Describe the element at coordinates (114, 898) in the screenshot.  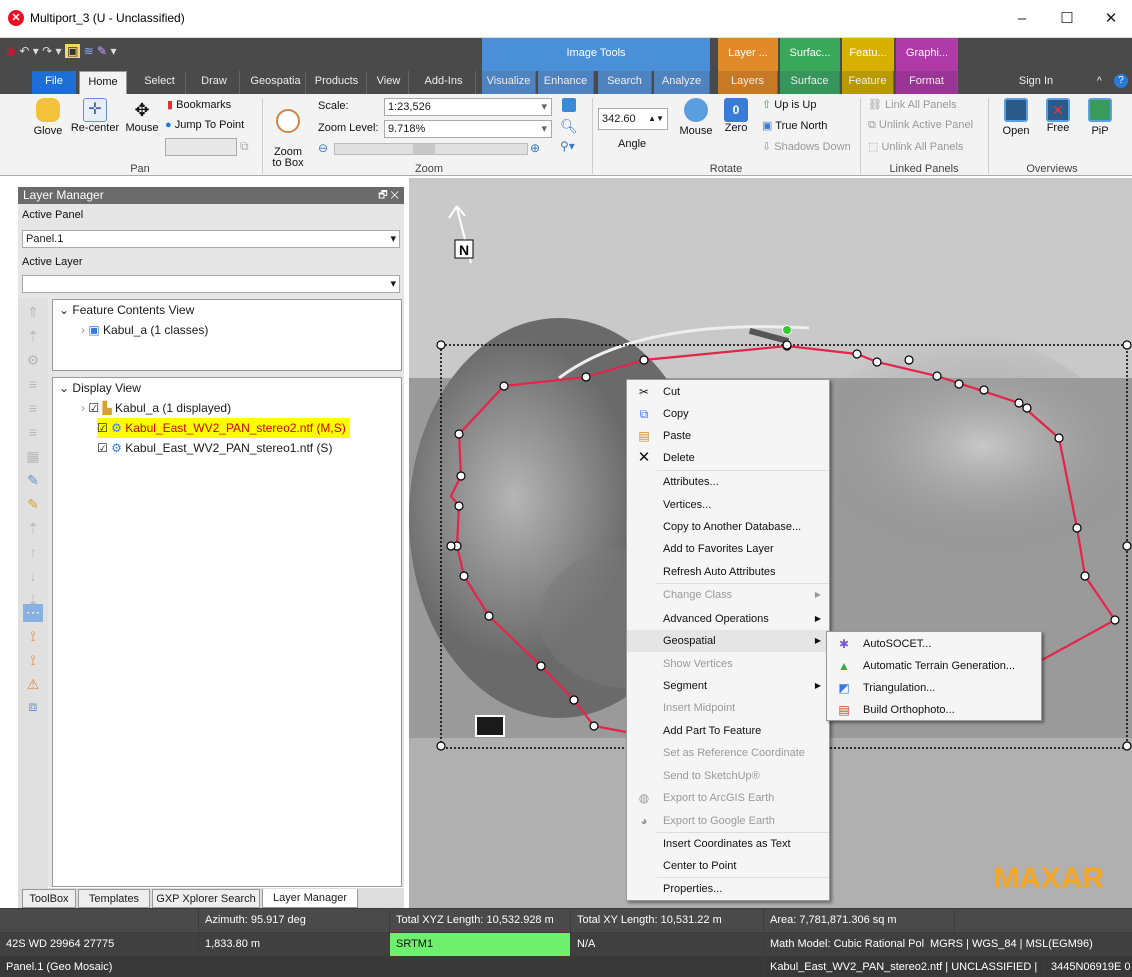
I see `tab-templates: Templates` at that location.